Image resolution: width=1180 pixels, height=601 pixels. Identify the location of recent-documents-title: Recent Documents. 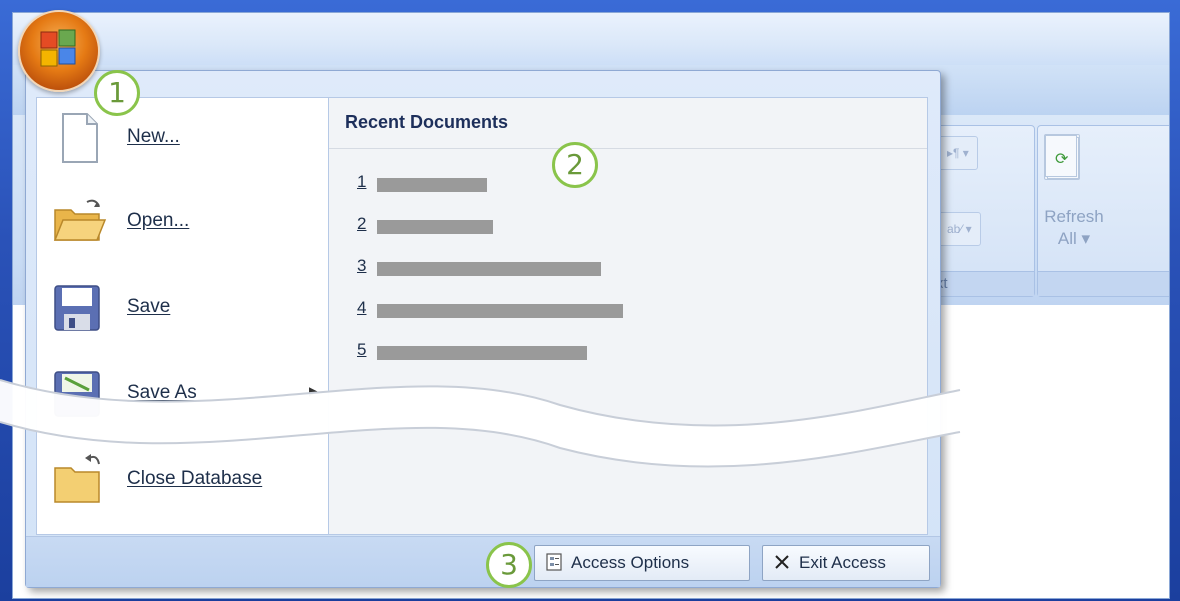
(427, 122).